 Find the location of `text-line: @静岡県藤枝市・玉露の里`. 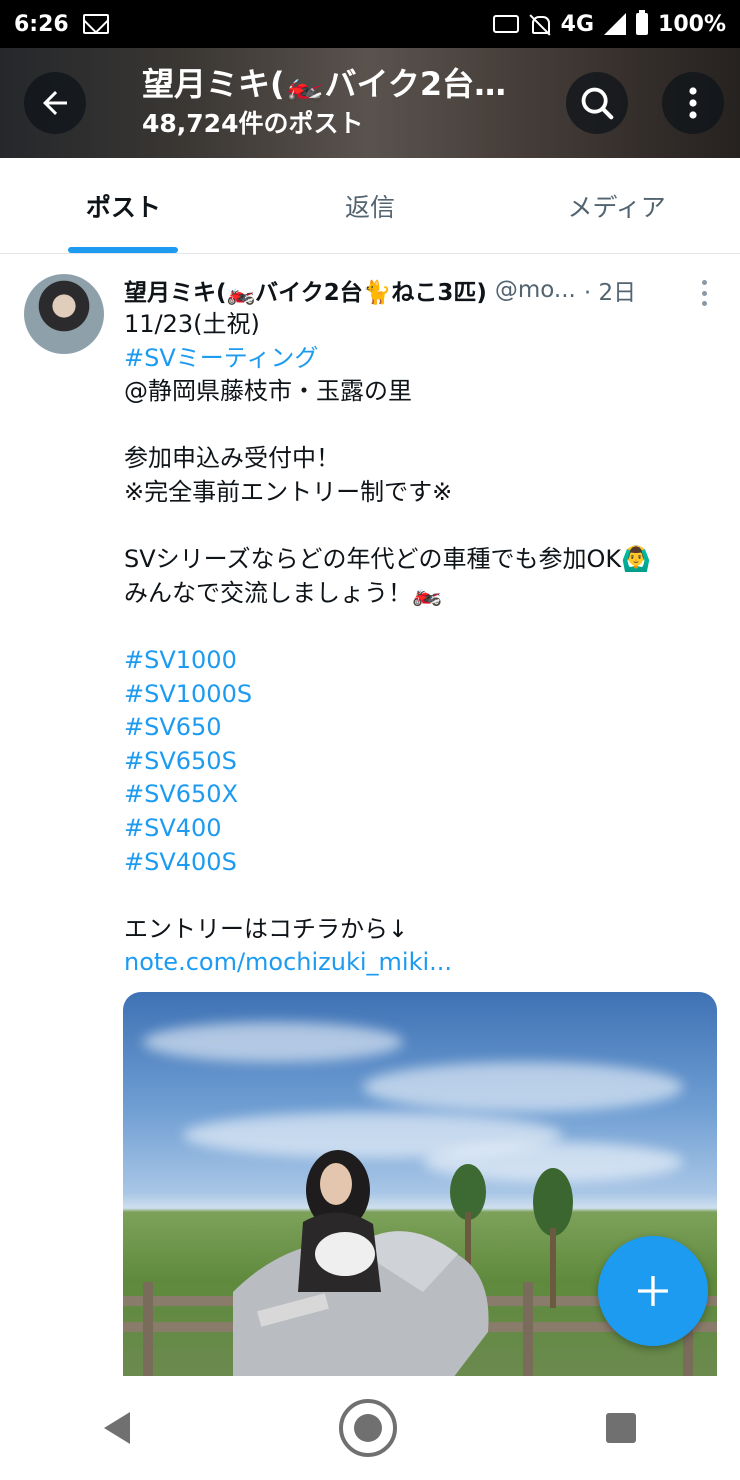

text-line: @静岡県藤枝市・玉露の里 is located at coordinates (268, 391).